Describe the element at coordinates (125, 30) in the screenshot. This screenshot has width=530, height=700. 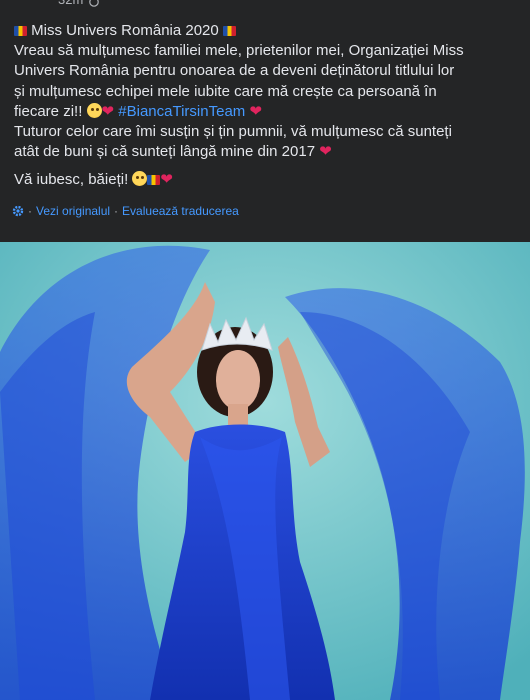
I see `post-title: Miss Univers România 2020` at that location.